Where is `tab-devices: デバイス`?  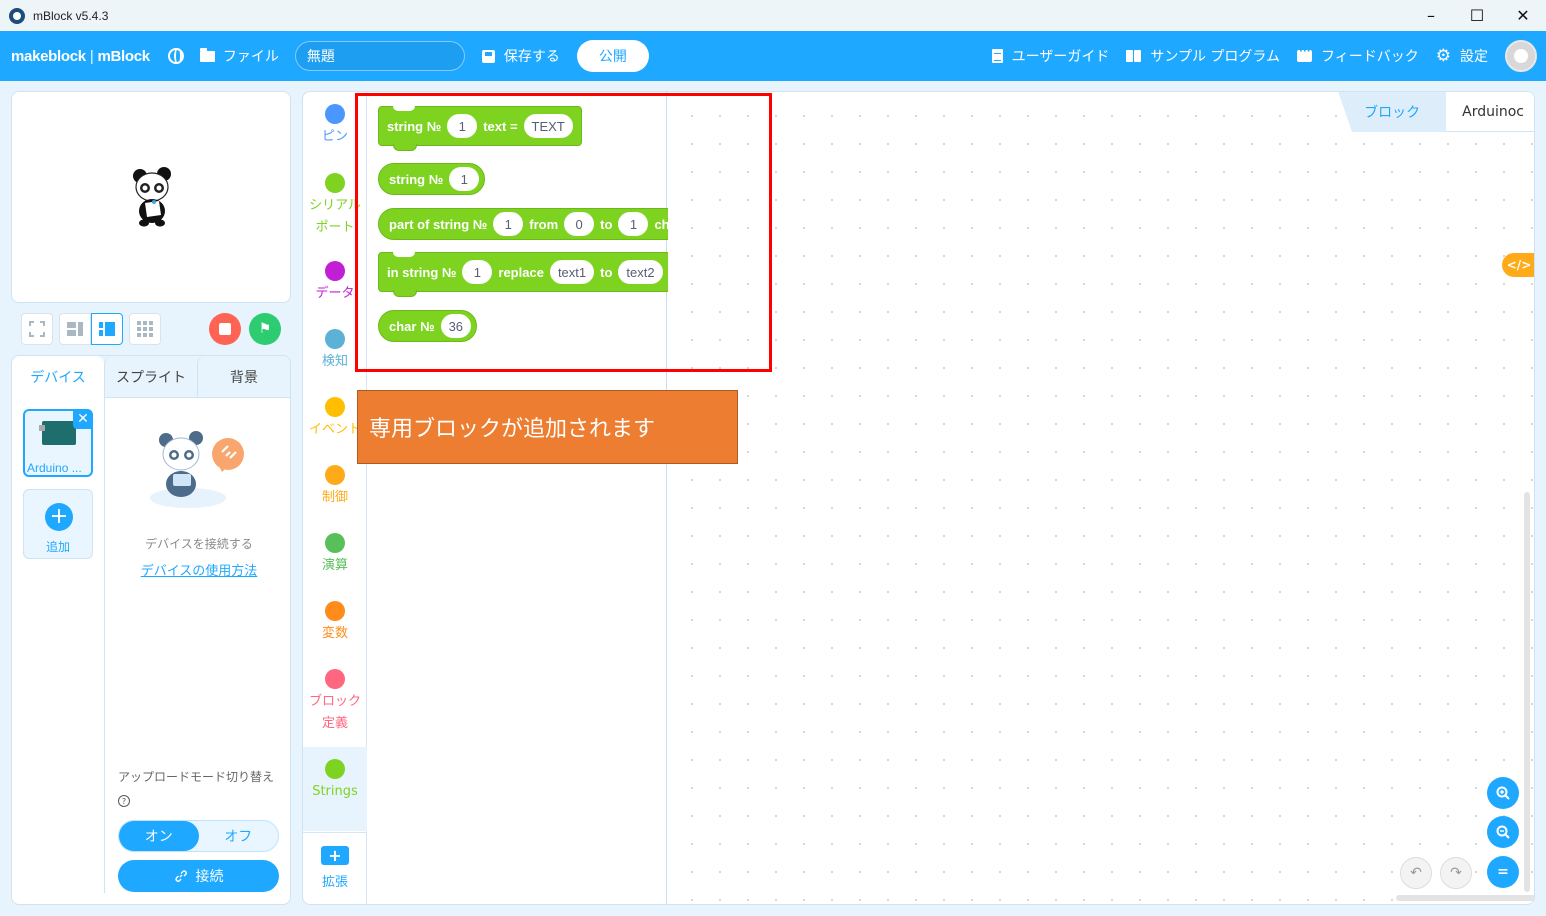
tab-devices: デバイス is located at coordinates (58, 377).